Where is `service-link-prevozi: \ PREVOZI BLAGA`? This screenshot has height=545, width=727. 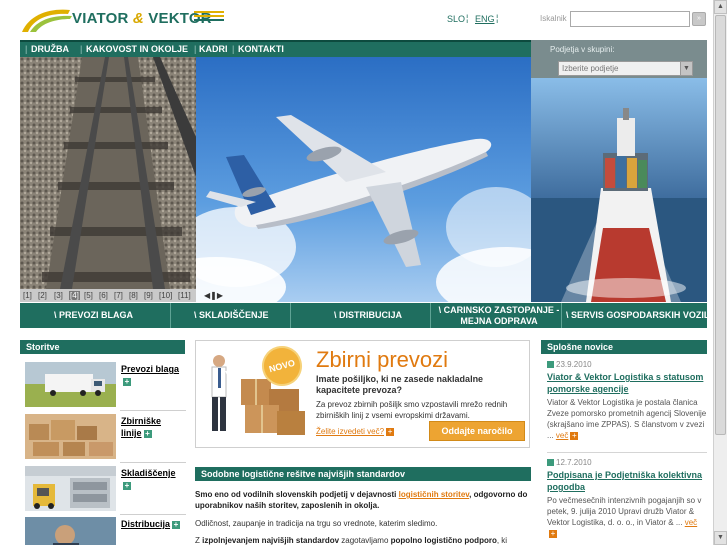
service-link-prevozi: \ PREVOZI BLAGA is located at coordinates (93, 315).